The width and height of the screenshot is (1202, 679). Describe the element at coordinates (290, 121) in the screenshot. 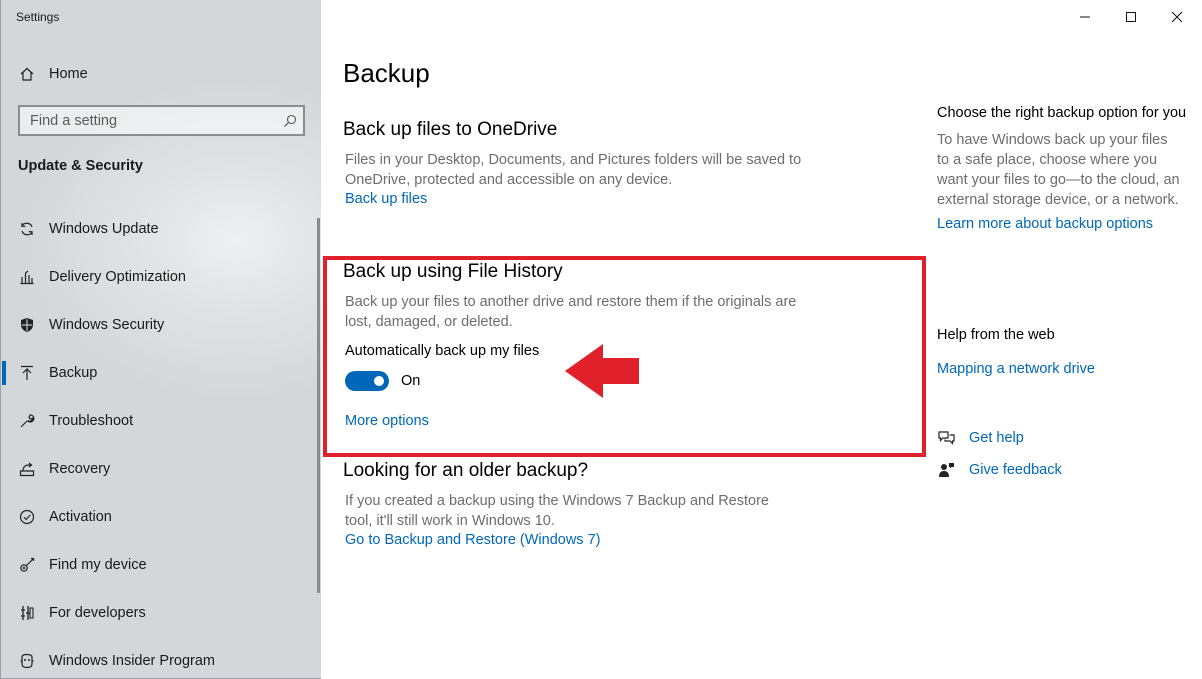

I see `search-icon` at that location.